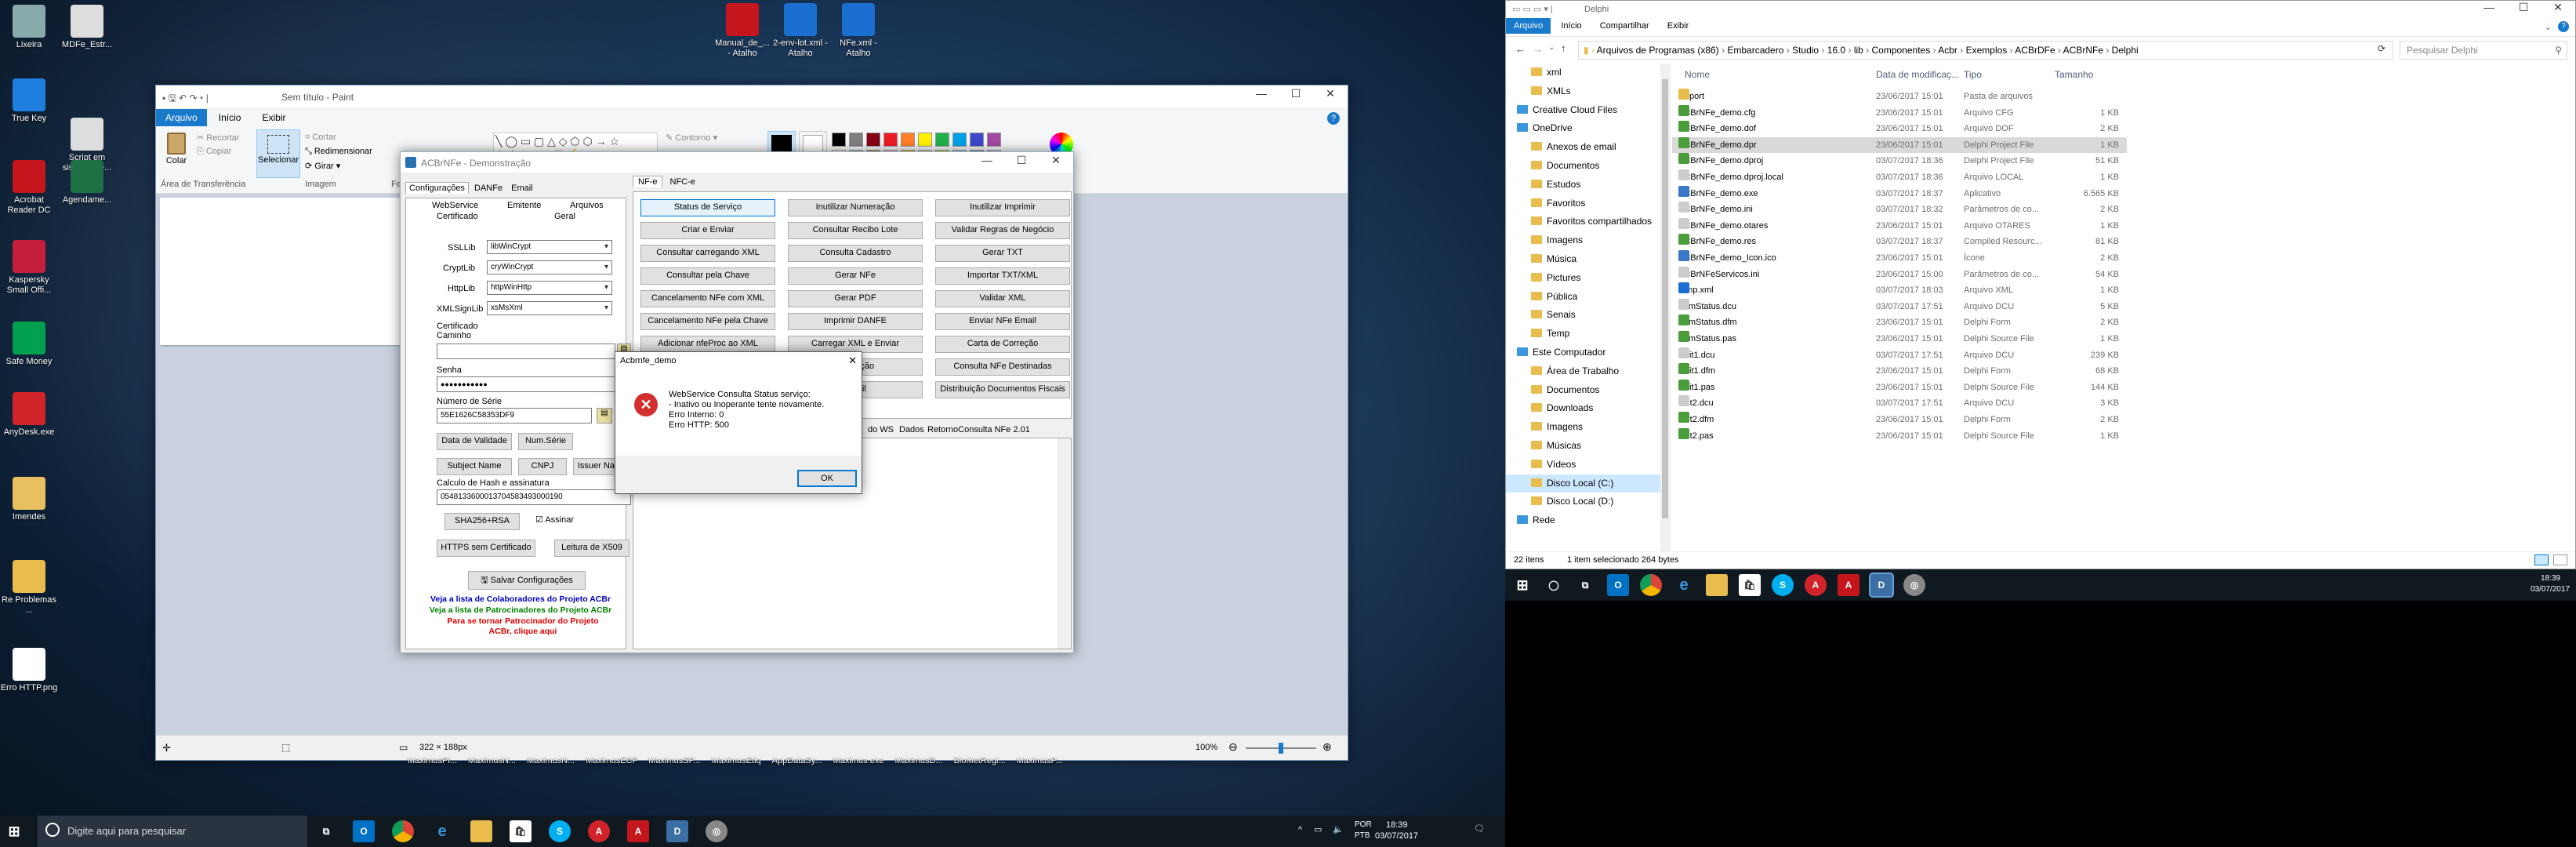 This screenshot has width=2576, height=847. Describe the element at coordinates (560, 831) in the screenshot. I see `skype-icon: S` at that location.